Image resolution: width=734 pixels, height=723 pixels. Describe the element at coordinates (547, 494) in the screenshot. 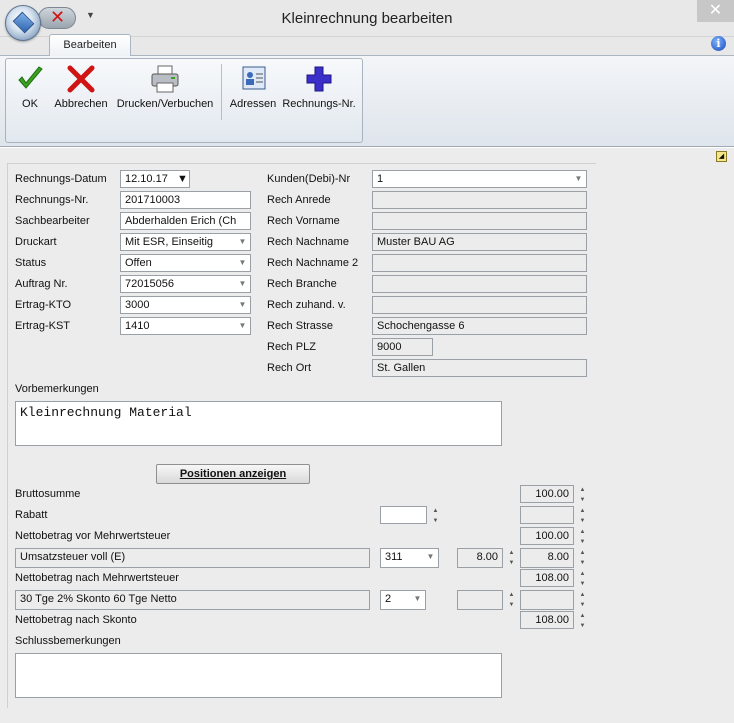

I see `bruttosumme-field: 100.00` at that location.